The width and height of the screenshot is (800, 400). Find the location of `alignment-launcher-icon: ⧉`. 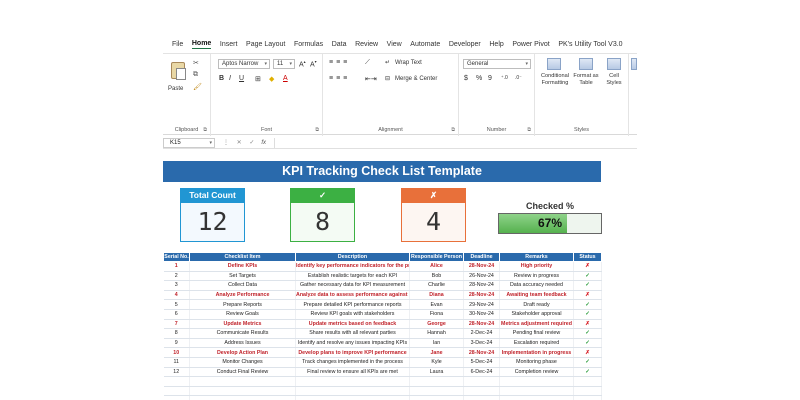

alignment-launcher-icon: ⧉ is located at coordinates (453, 130).